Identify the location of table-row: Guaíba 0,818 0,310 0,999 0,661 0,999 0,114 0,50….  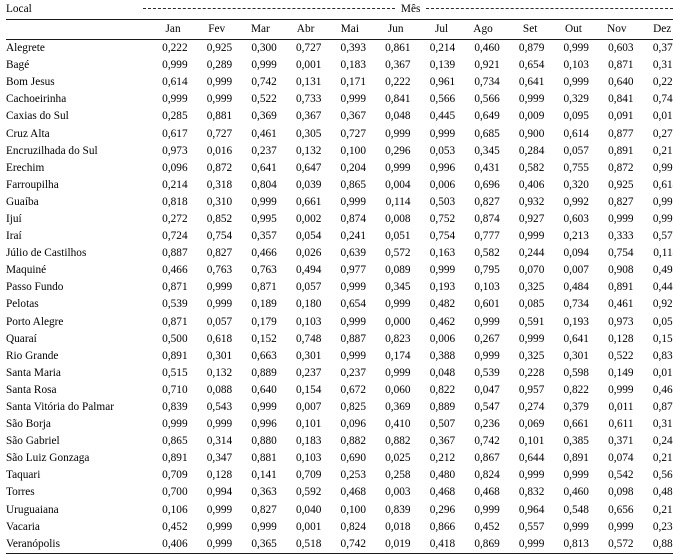
(339, 202).